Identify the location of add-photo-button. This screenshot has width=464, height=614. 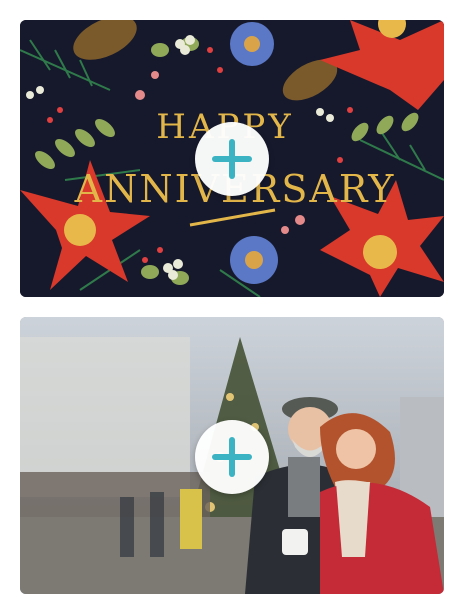
(232, 457).